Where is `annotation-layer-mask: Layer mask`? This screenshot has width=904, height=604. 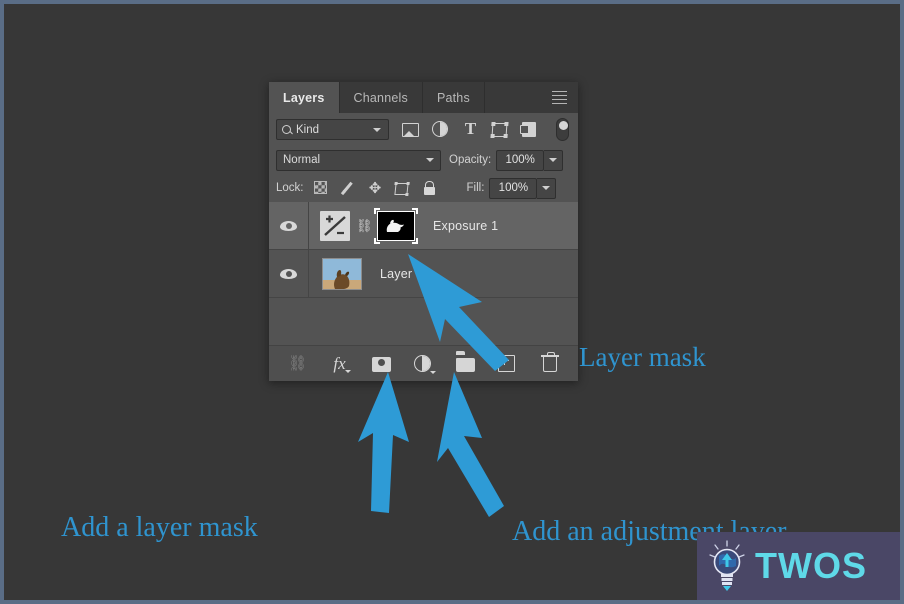 annotation-layer-mask: Layer mask is located at coordinates (642, 357).